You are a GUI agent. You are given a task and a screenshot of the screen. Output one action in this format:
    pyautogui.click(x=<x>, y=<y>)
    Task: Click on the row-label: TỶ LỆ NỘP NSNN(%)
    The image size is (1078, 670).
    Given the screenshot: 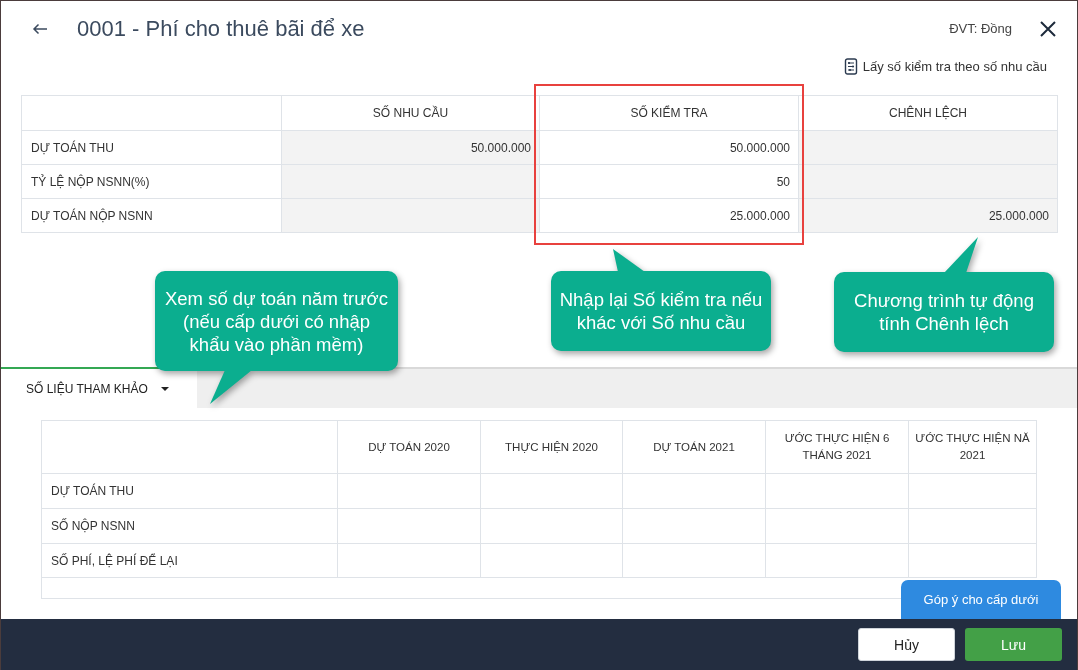 What is the action you would take?
    pyautogui.click(x=151, y=181)
    